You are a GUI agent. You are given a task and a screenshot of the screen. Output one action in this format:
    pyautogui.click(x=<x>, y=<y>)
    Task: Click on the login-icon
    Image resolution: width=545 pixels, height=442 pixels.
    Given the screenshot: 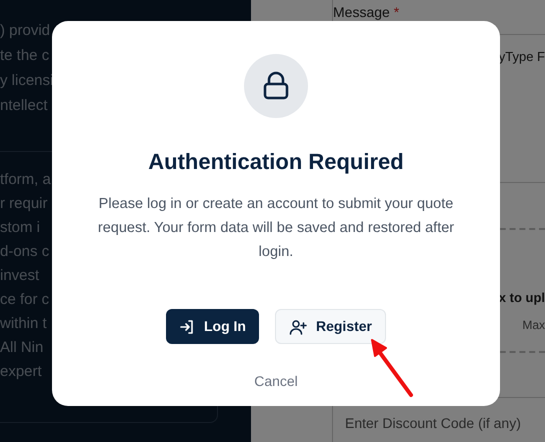 What is the action you would take?
    pyautogui.click(x=186, y=326)
    